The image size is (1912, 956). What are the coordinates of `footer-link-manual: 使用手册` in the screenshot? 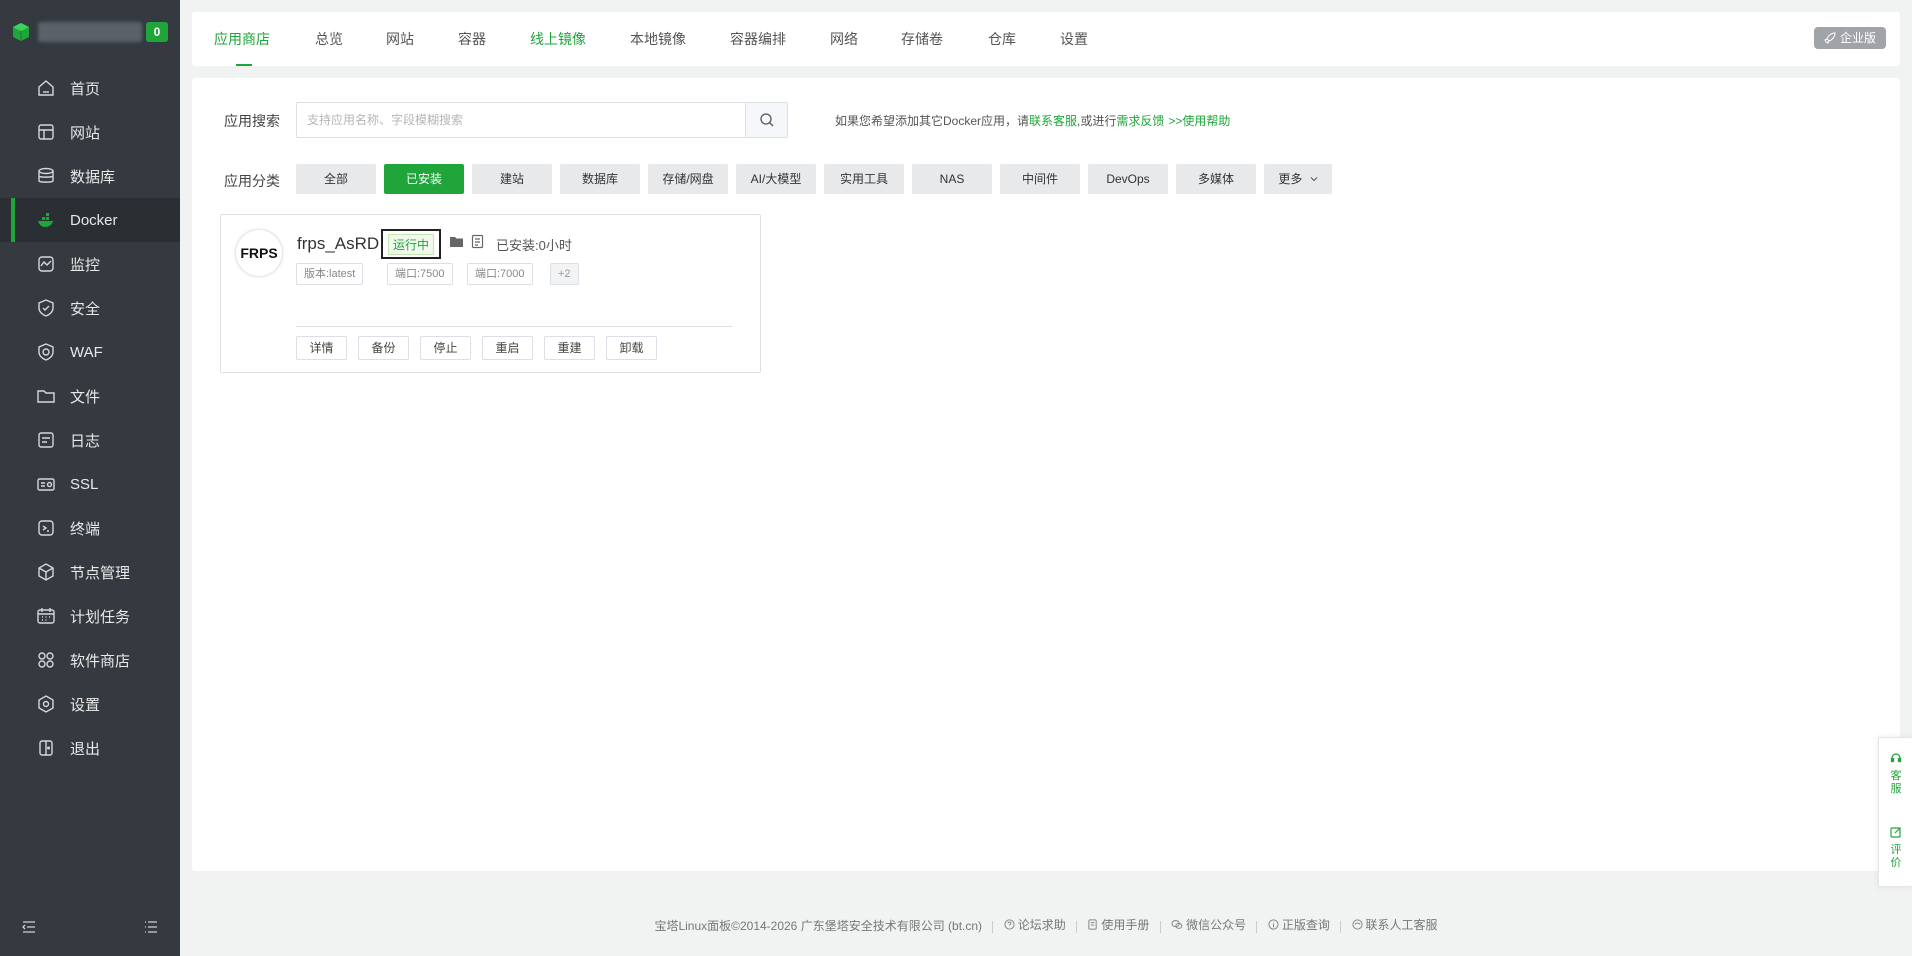 It's located at (1118, 924).